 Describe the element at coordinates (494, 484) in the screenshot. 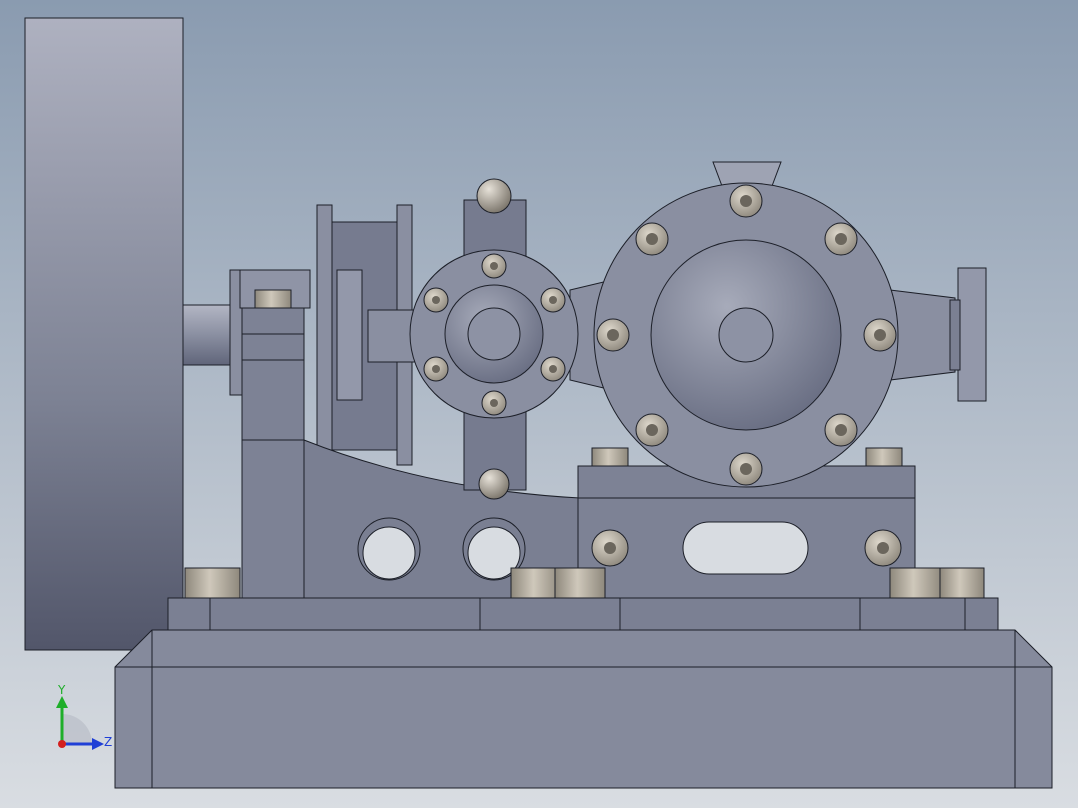

I see `bottom-nut` at that location.